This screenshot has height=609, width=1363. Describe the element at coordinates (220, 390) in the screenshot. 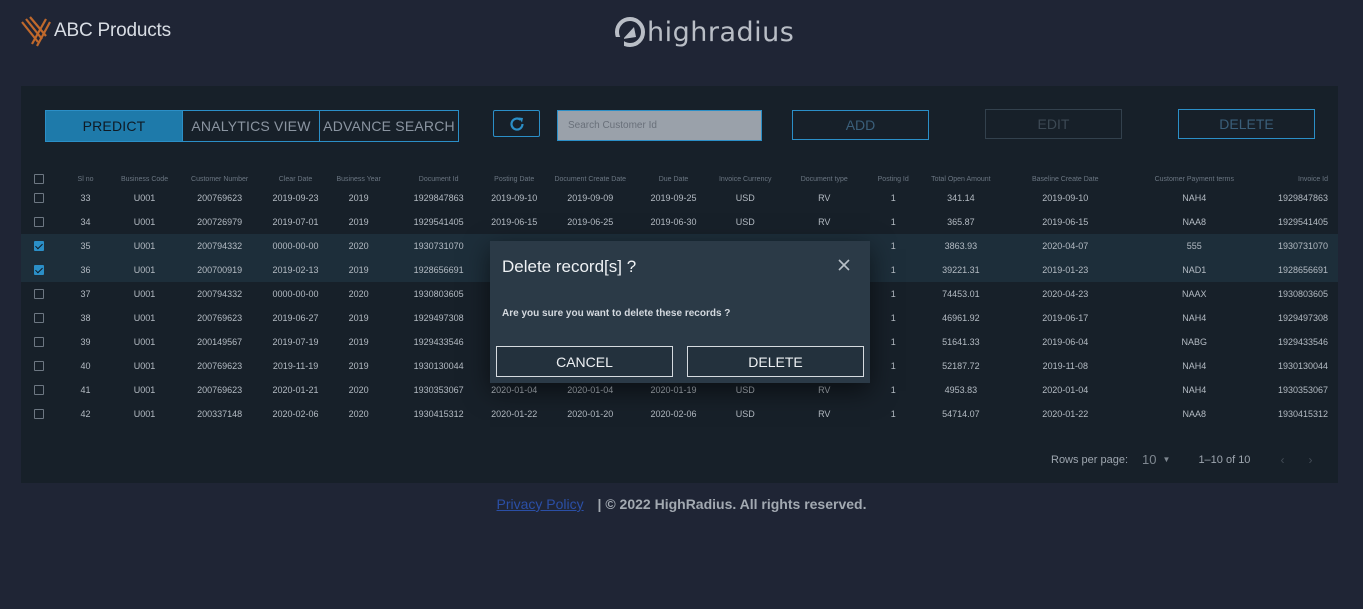

I see `table-cell: 200769623` at that location.